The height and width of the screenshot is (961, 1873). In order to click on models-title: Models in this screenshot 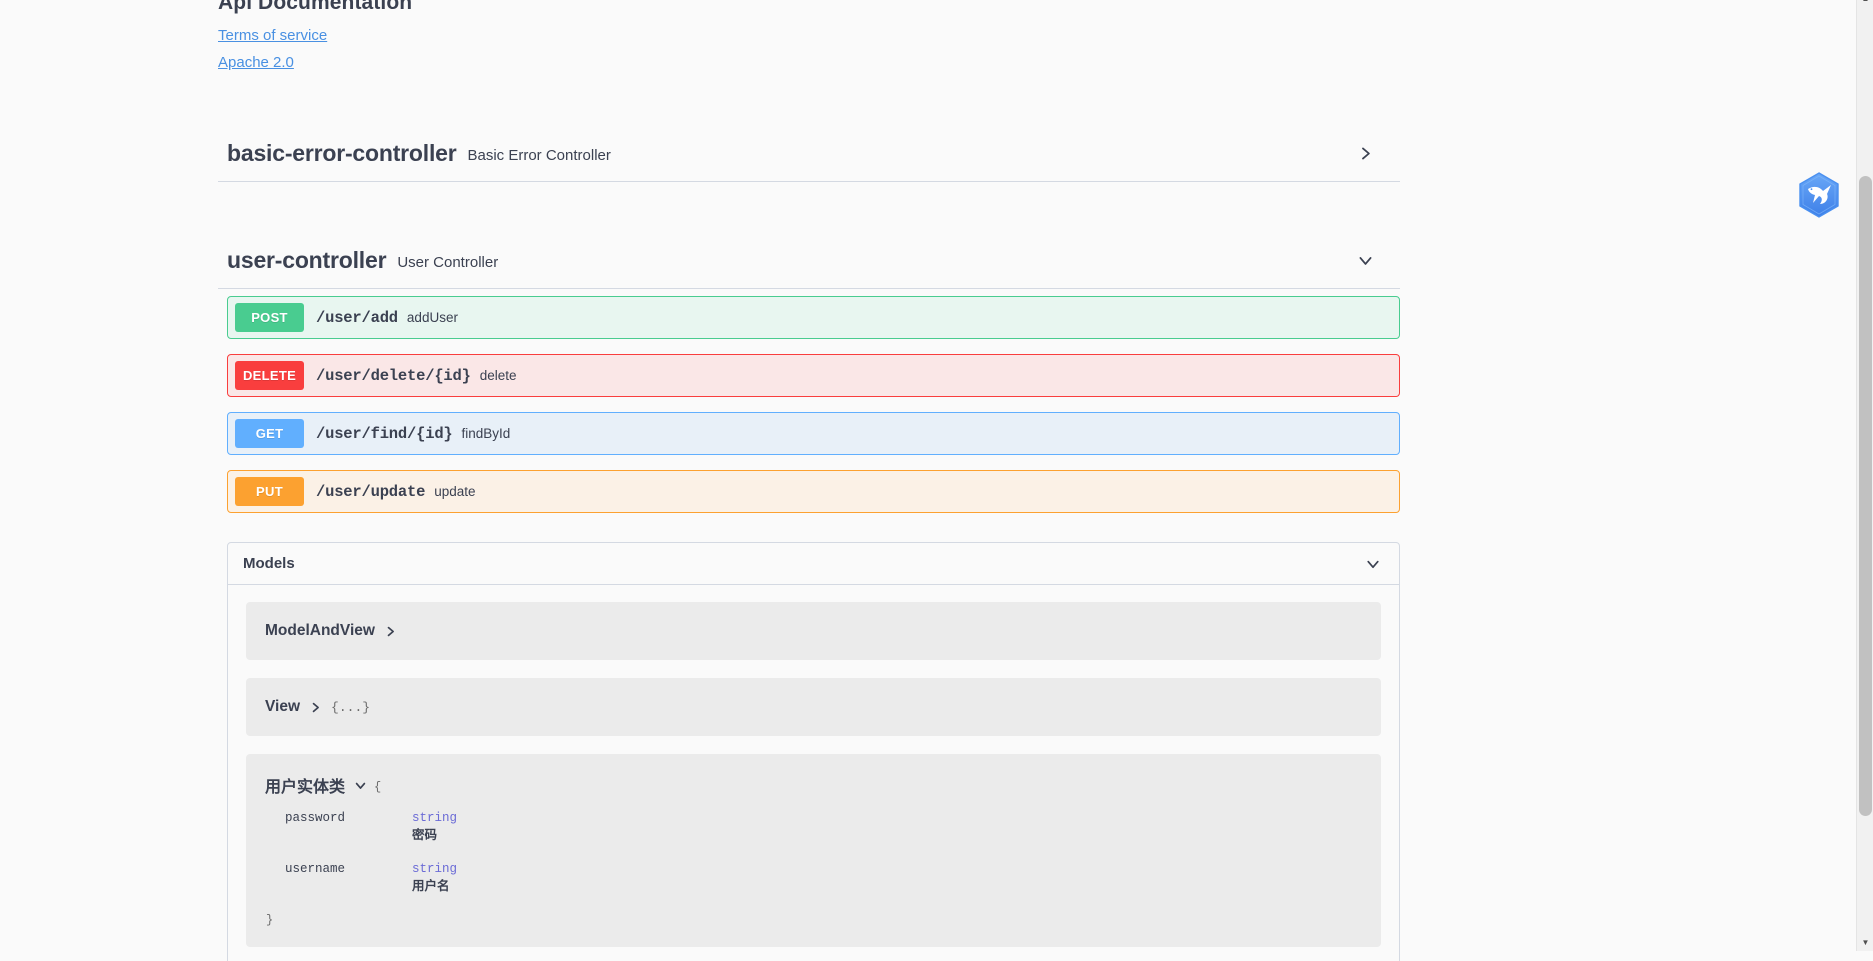, I will do `click(269, 563)`.